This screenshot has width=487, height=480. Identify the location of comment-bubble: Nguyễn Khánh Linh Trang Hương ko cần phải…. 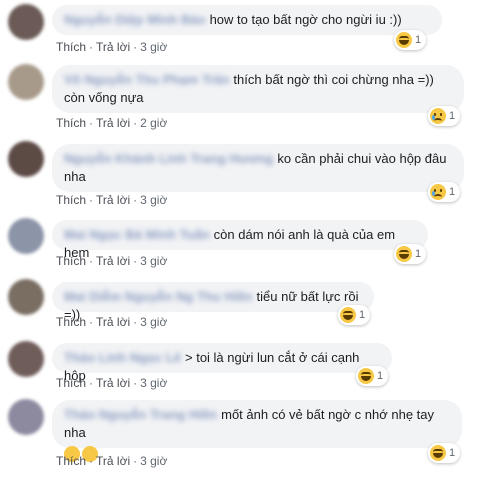
(258, 168).